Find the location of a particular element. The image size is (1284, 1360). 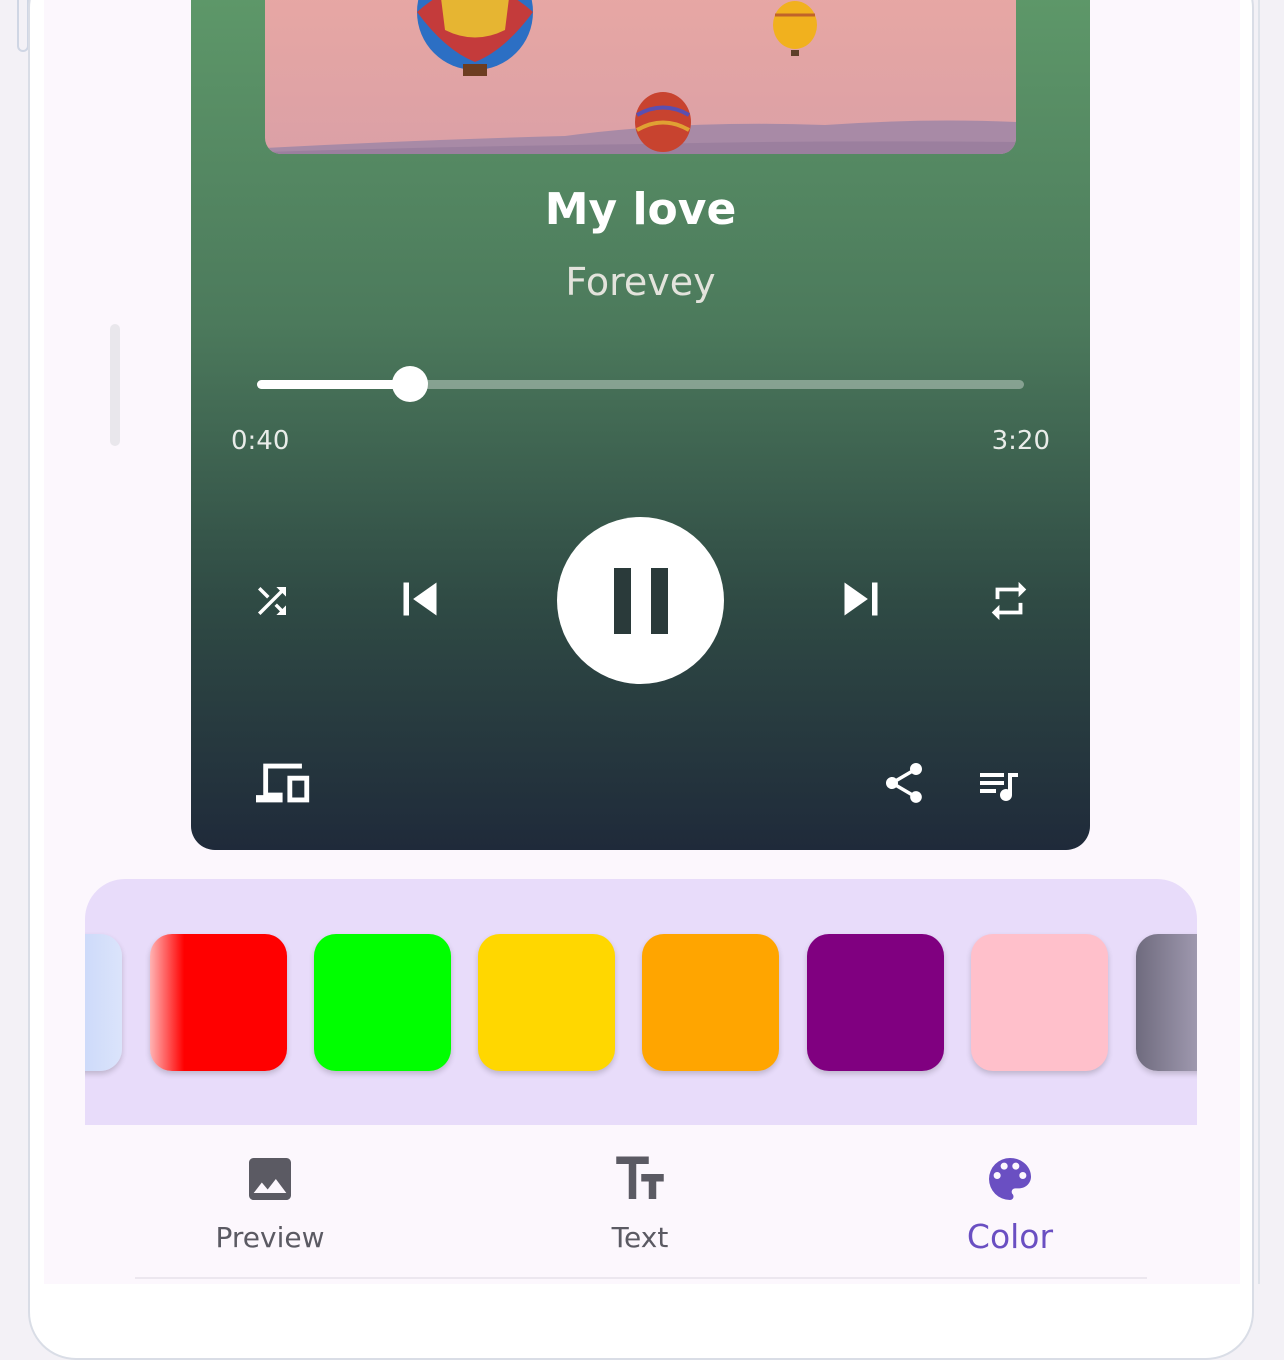

play-pause-button is located at coordinates (640, 600).